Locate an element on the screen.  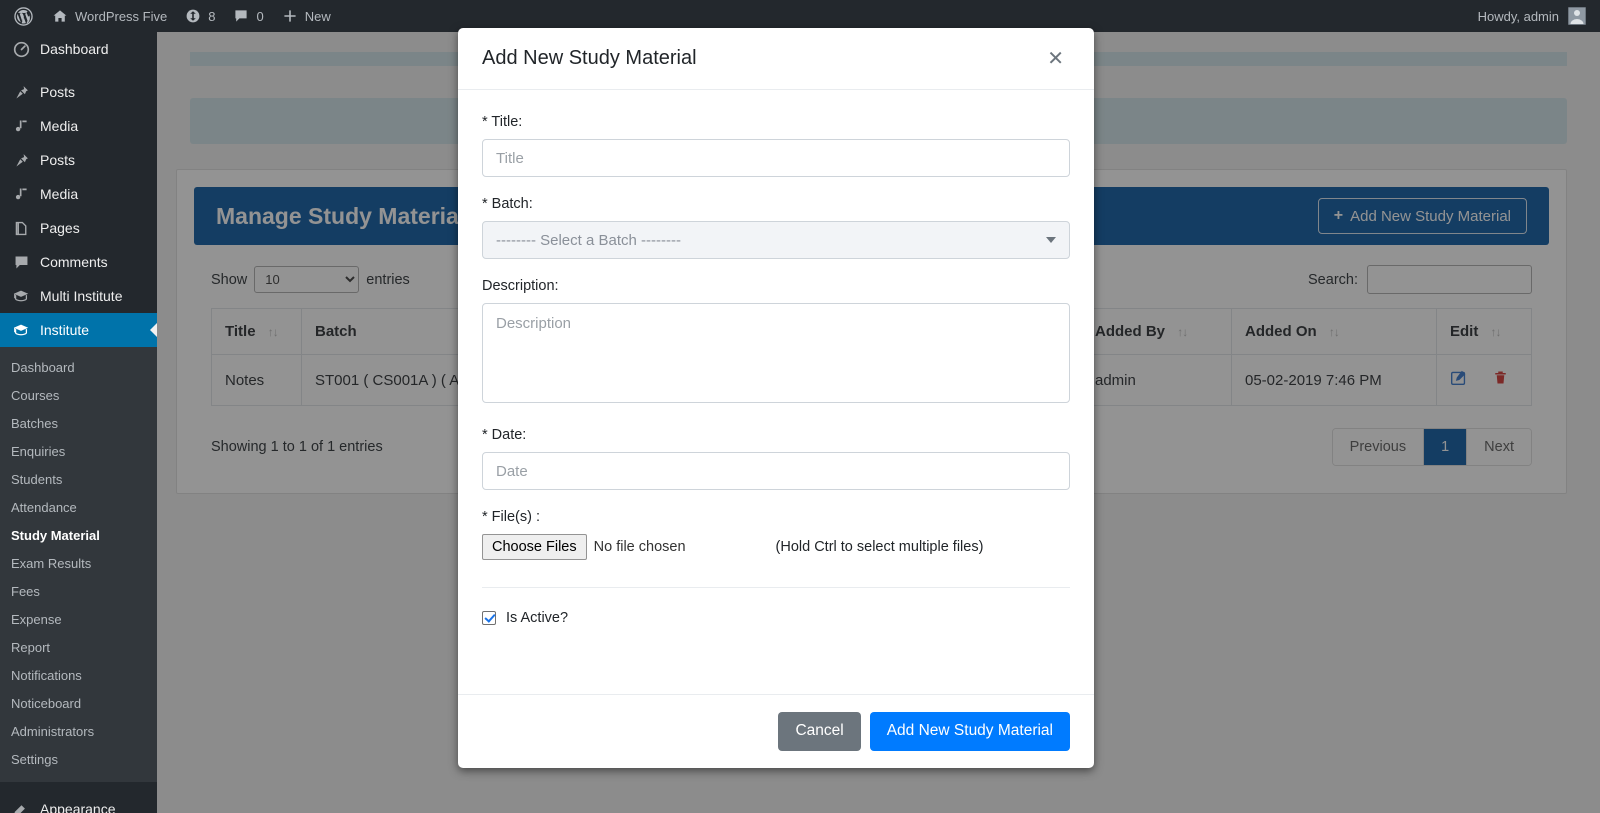
sidebar-item-label: Multi Institute is located at coordinates (81, 296).